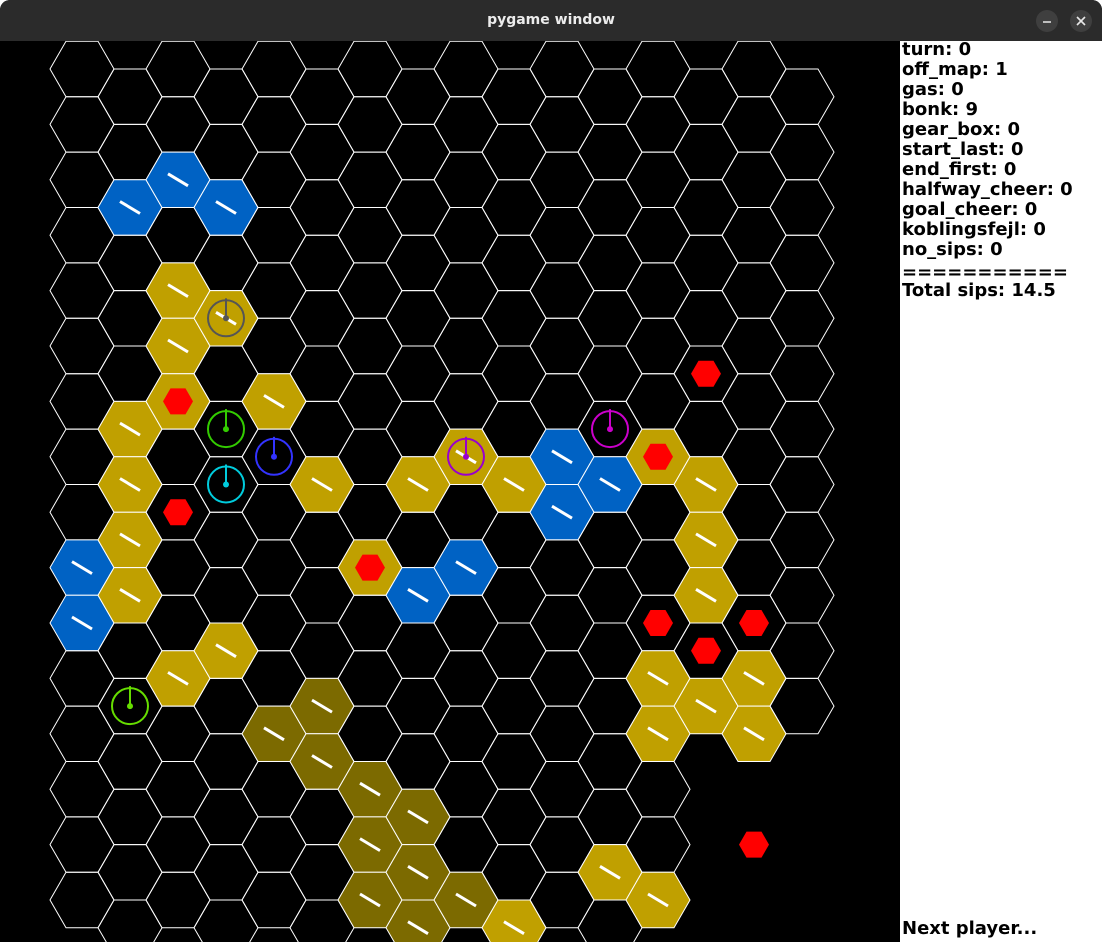  What do you see at coordinates (1081, 21) in the screenshot?
I see `close-button` at bounding box center [1081, 21].